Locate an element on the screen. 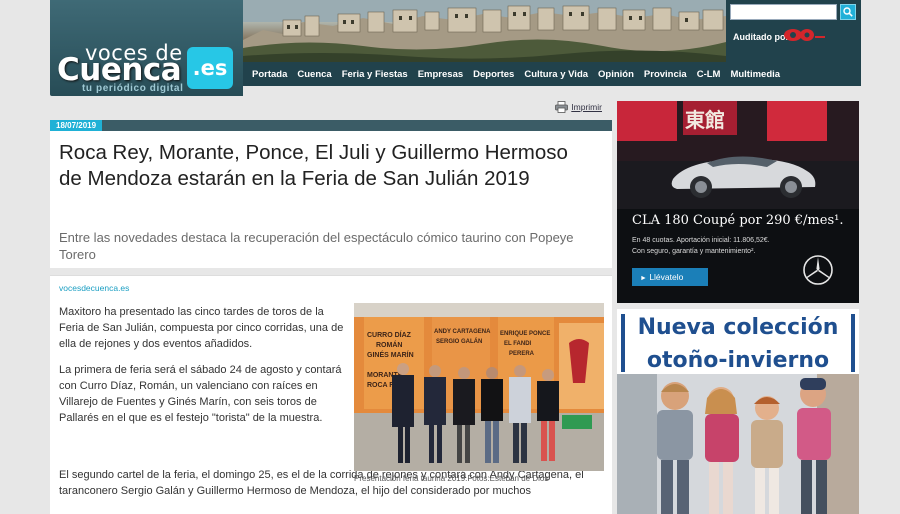 Image resolution: width=900 pixels, height=514 pixels. search-button is located at coordinates (848, 12).